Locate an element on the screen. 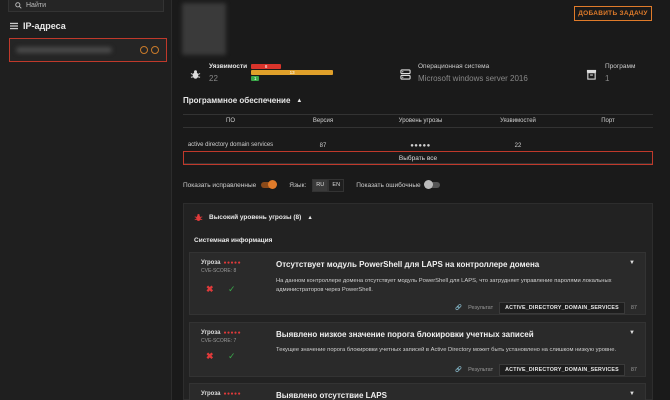 This screenshot has height=400, width=670. programs-stat: Программ 1 is located at coordinates (620, 73).